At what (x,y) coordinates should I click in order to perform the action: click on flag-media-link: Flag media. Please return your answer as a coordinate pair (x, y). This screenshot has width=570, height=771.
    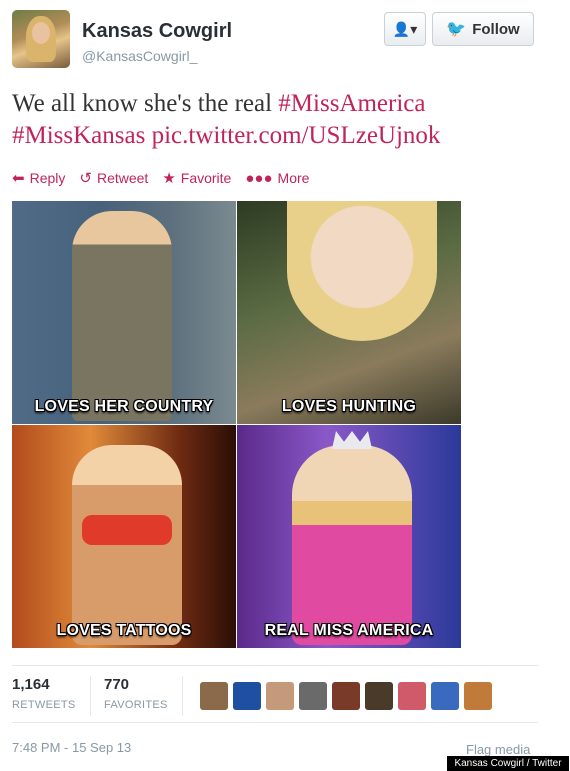
    Looking at the image, I should click on (498, 749).